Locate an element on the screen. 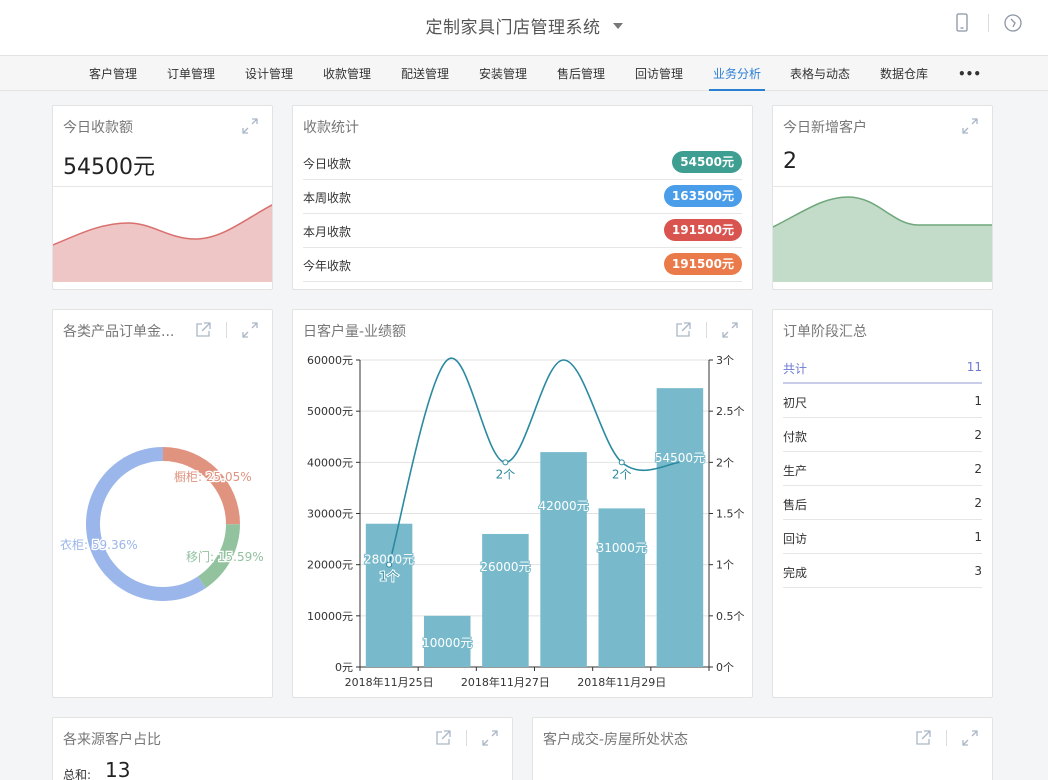 The width and height of the screenshot is (1048, 780). stage-row: 生产 2 is located at coordinates (882, 469).